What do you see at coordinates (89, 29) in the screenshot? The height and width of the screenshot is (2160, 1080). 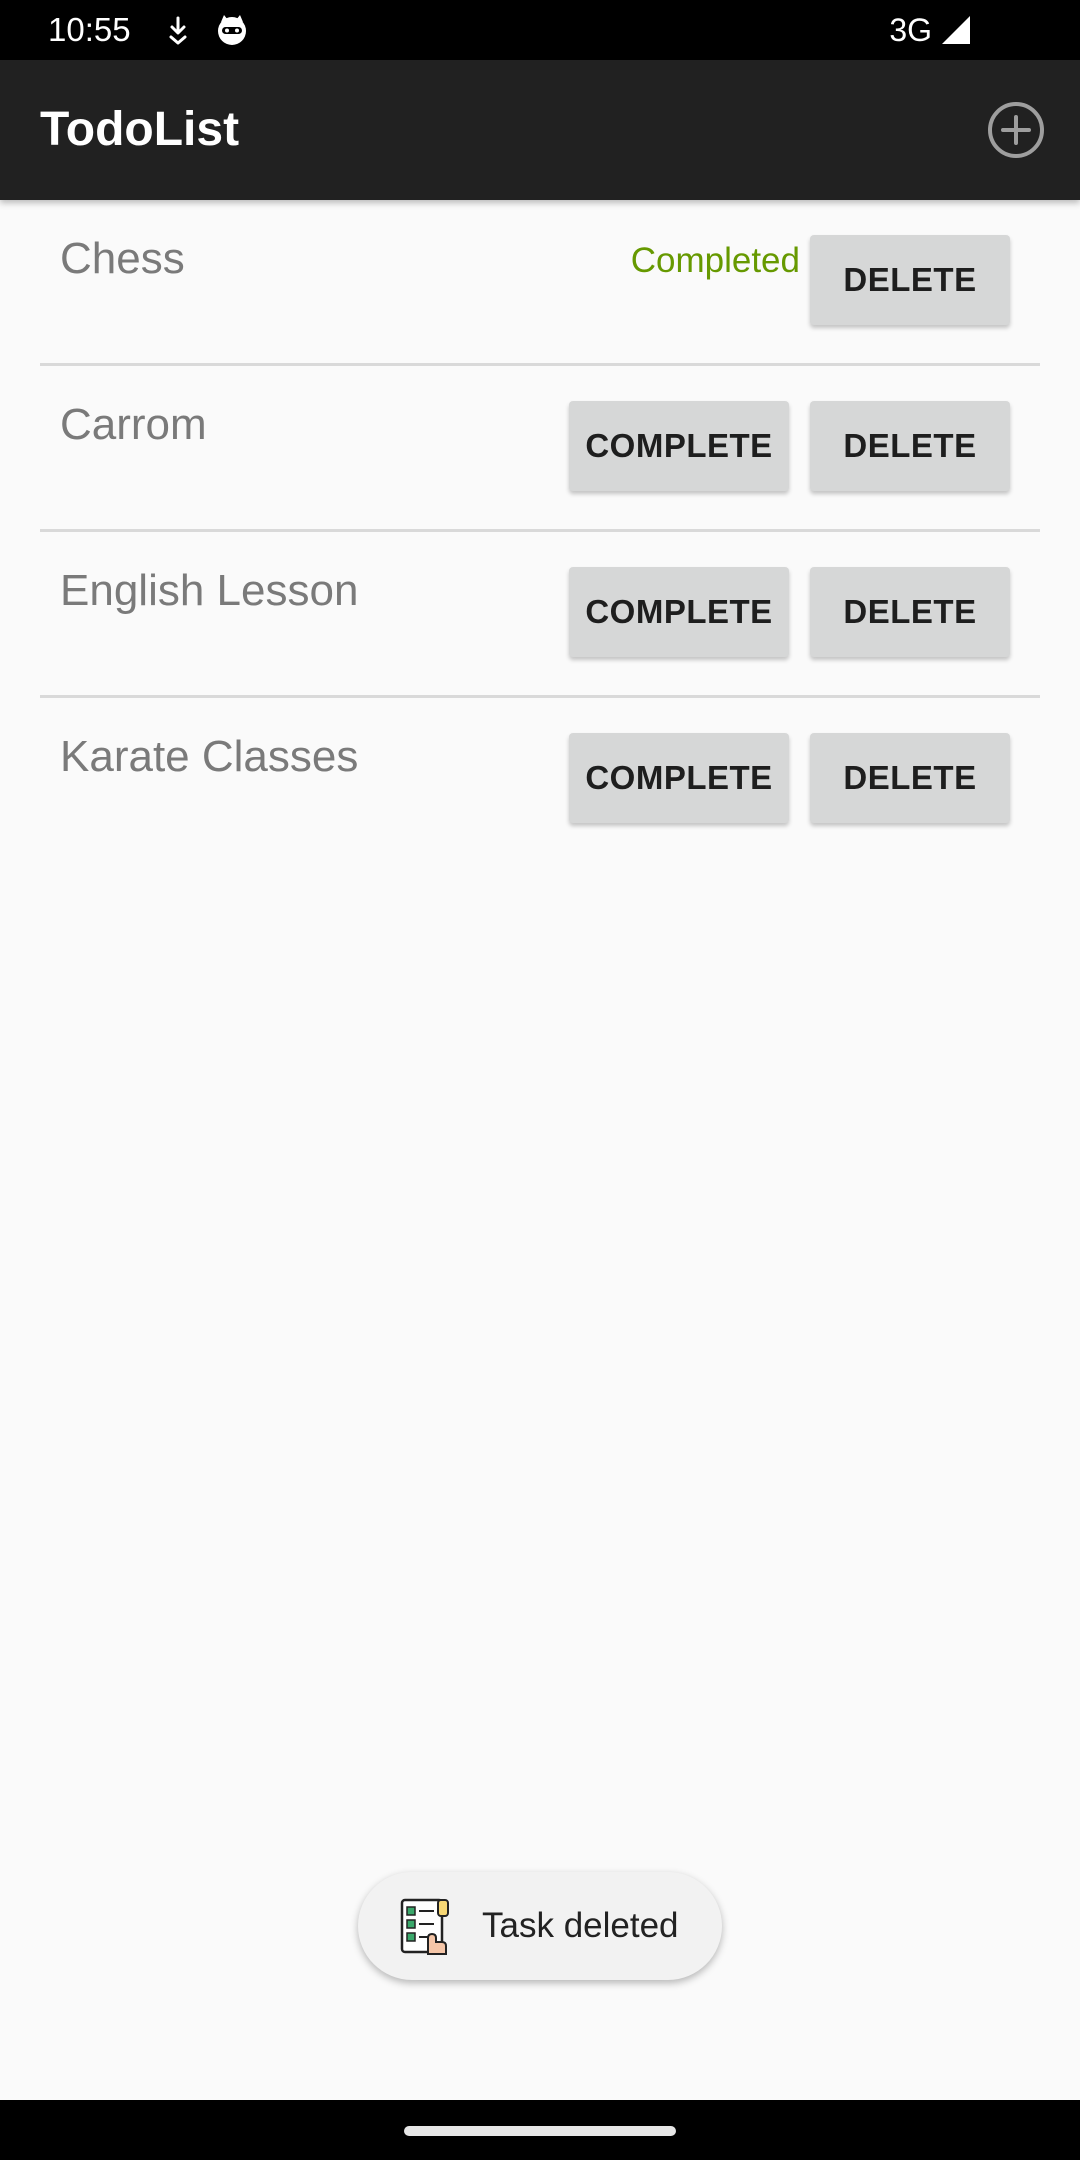 I see `status-time: 10:55` at bounding box center [89, 29].